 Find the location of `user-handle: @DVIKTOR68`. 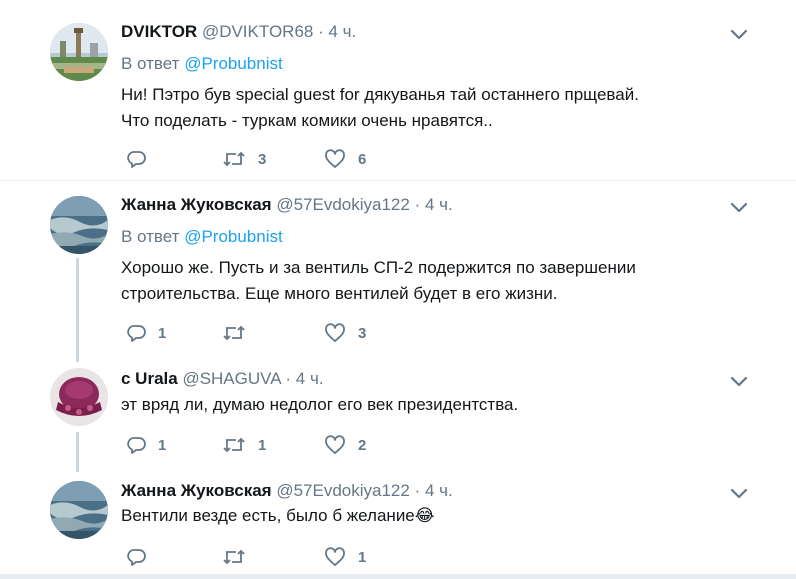

user-handle: @DVIKTOR68 is located at coordinates (257, 31).